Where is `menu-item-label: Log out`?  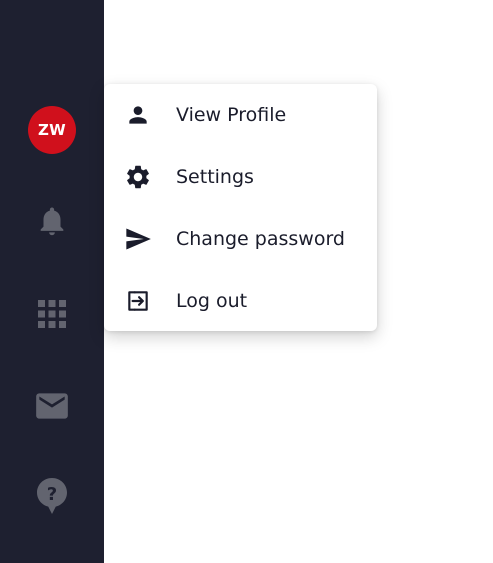 menu-item-label: Log out is located at coordinates (212, 301).